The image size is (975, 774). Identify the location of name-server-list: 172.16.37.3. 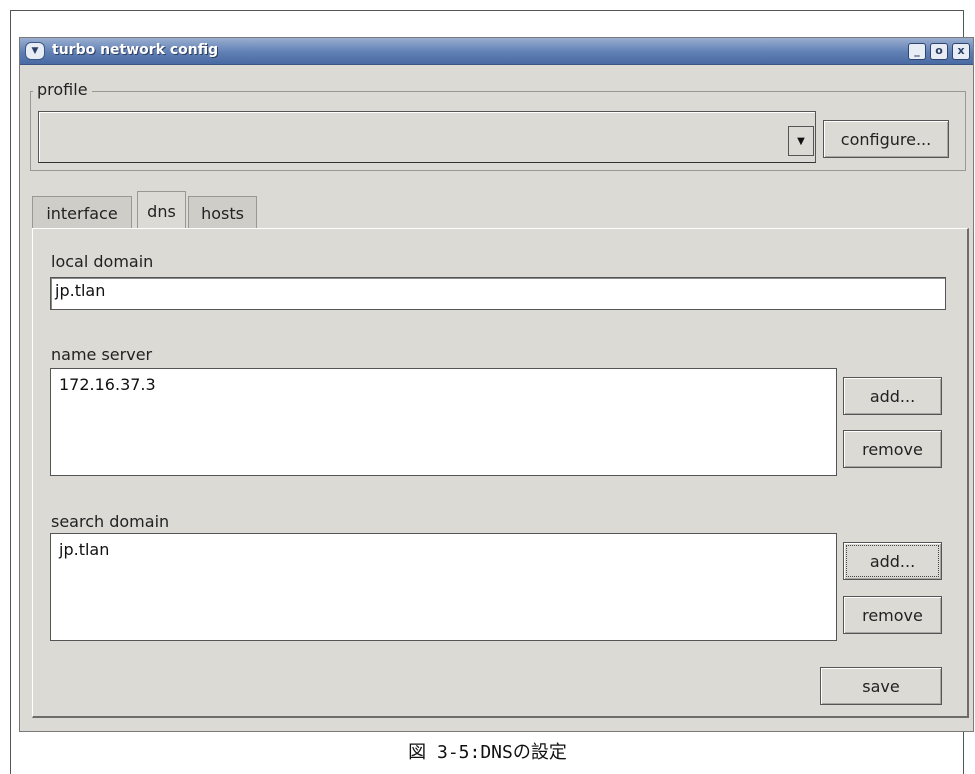
(443, 422).